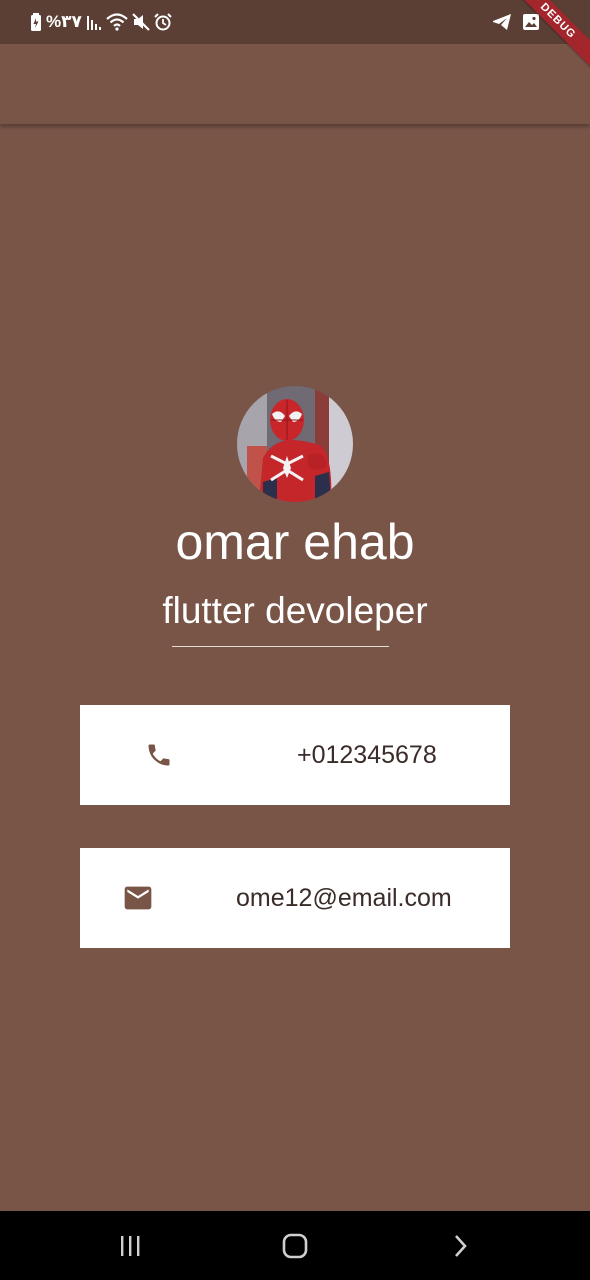 Image resolution: width=590 pixels, height=1280 pixels. What do you see at coordinates (460, 1246) in the screenshot?
I see `back-icon` at bounding box center [460, 1246].